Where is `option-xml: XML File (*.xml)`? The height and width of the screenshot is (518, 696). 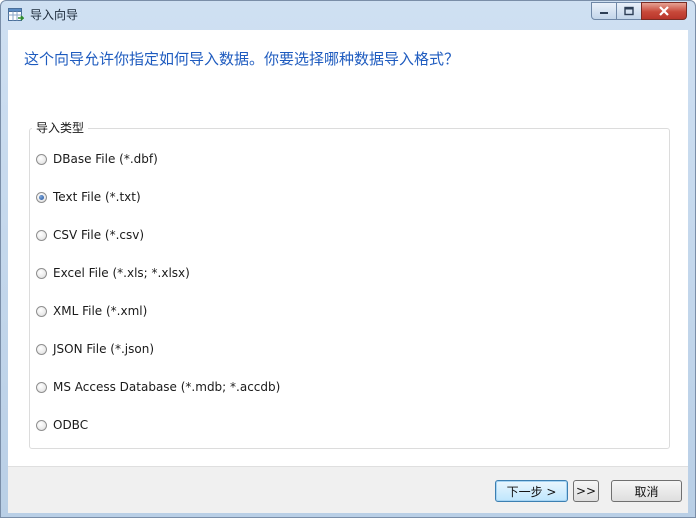 option-xml: XML File (*.xml) is located at coordinates (91, 311).